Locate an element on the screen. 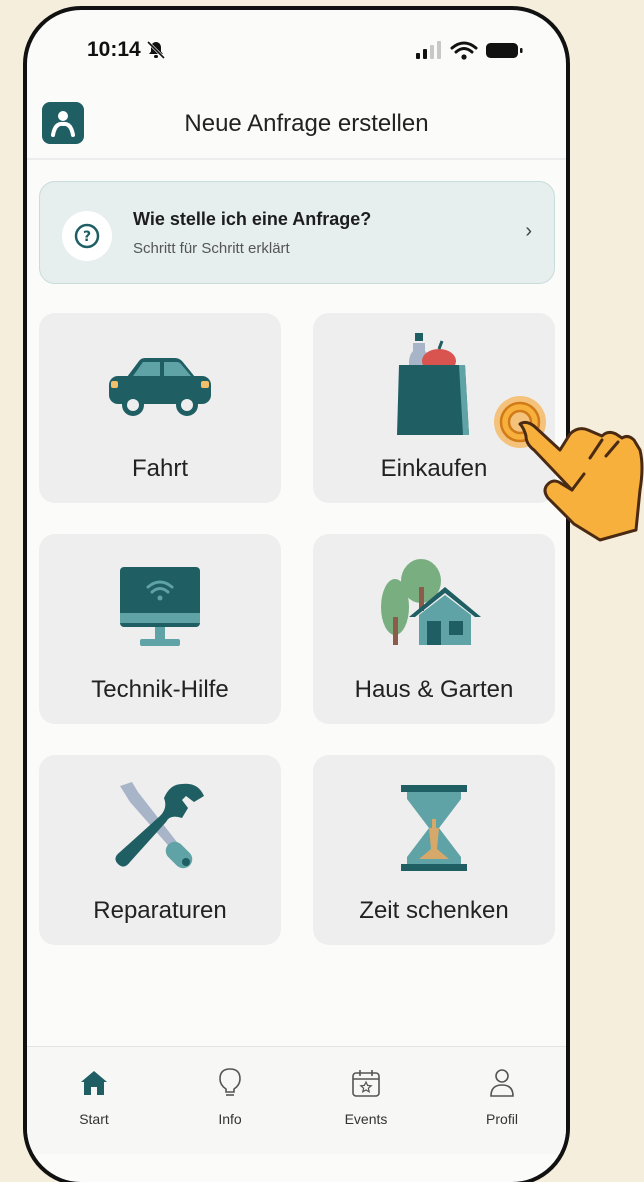  help-icon-circle: ? is located at coordinates (87, 236).